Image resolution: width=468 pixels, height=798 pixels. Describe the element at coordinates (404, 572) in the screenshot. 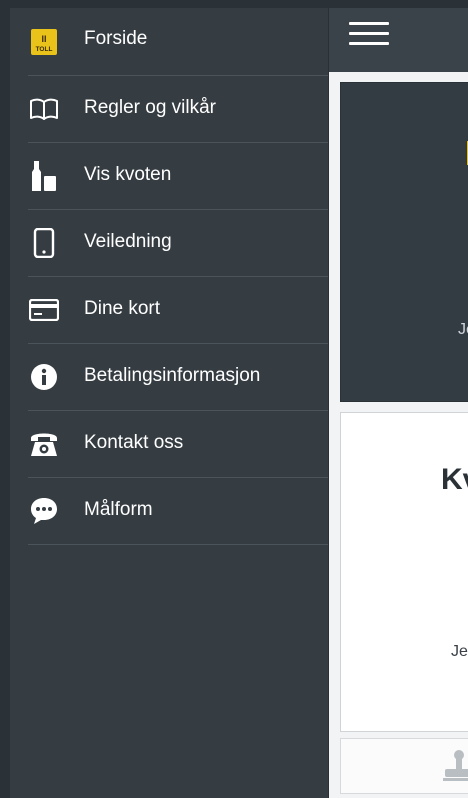

I see `quota-card-light: Kv Je` at that location.